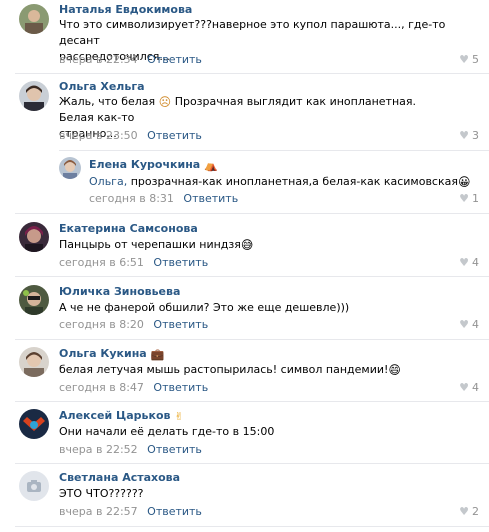 This screenshot has width=489, height=532. Describe the element at coordinates (394, 370) in the screenshot. I see `smile-icon: 😄` at that location.